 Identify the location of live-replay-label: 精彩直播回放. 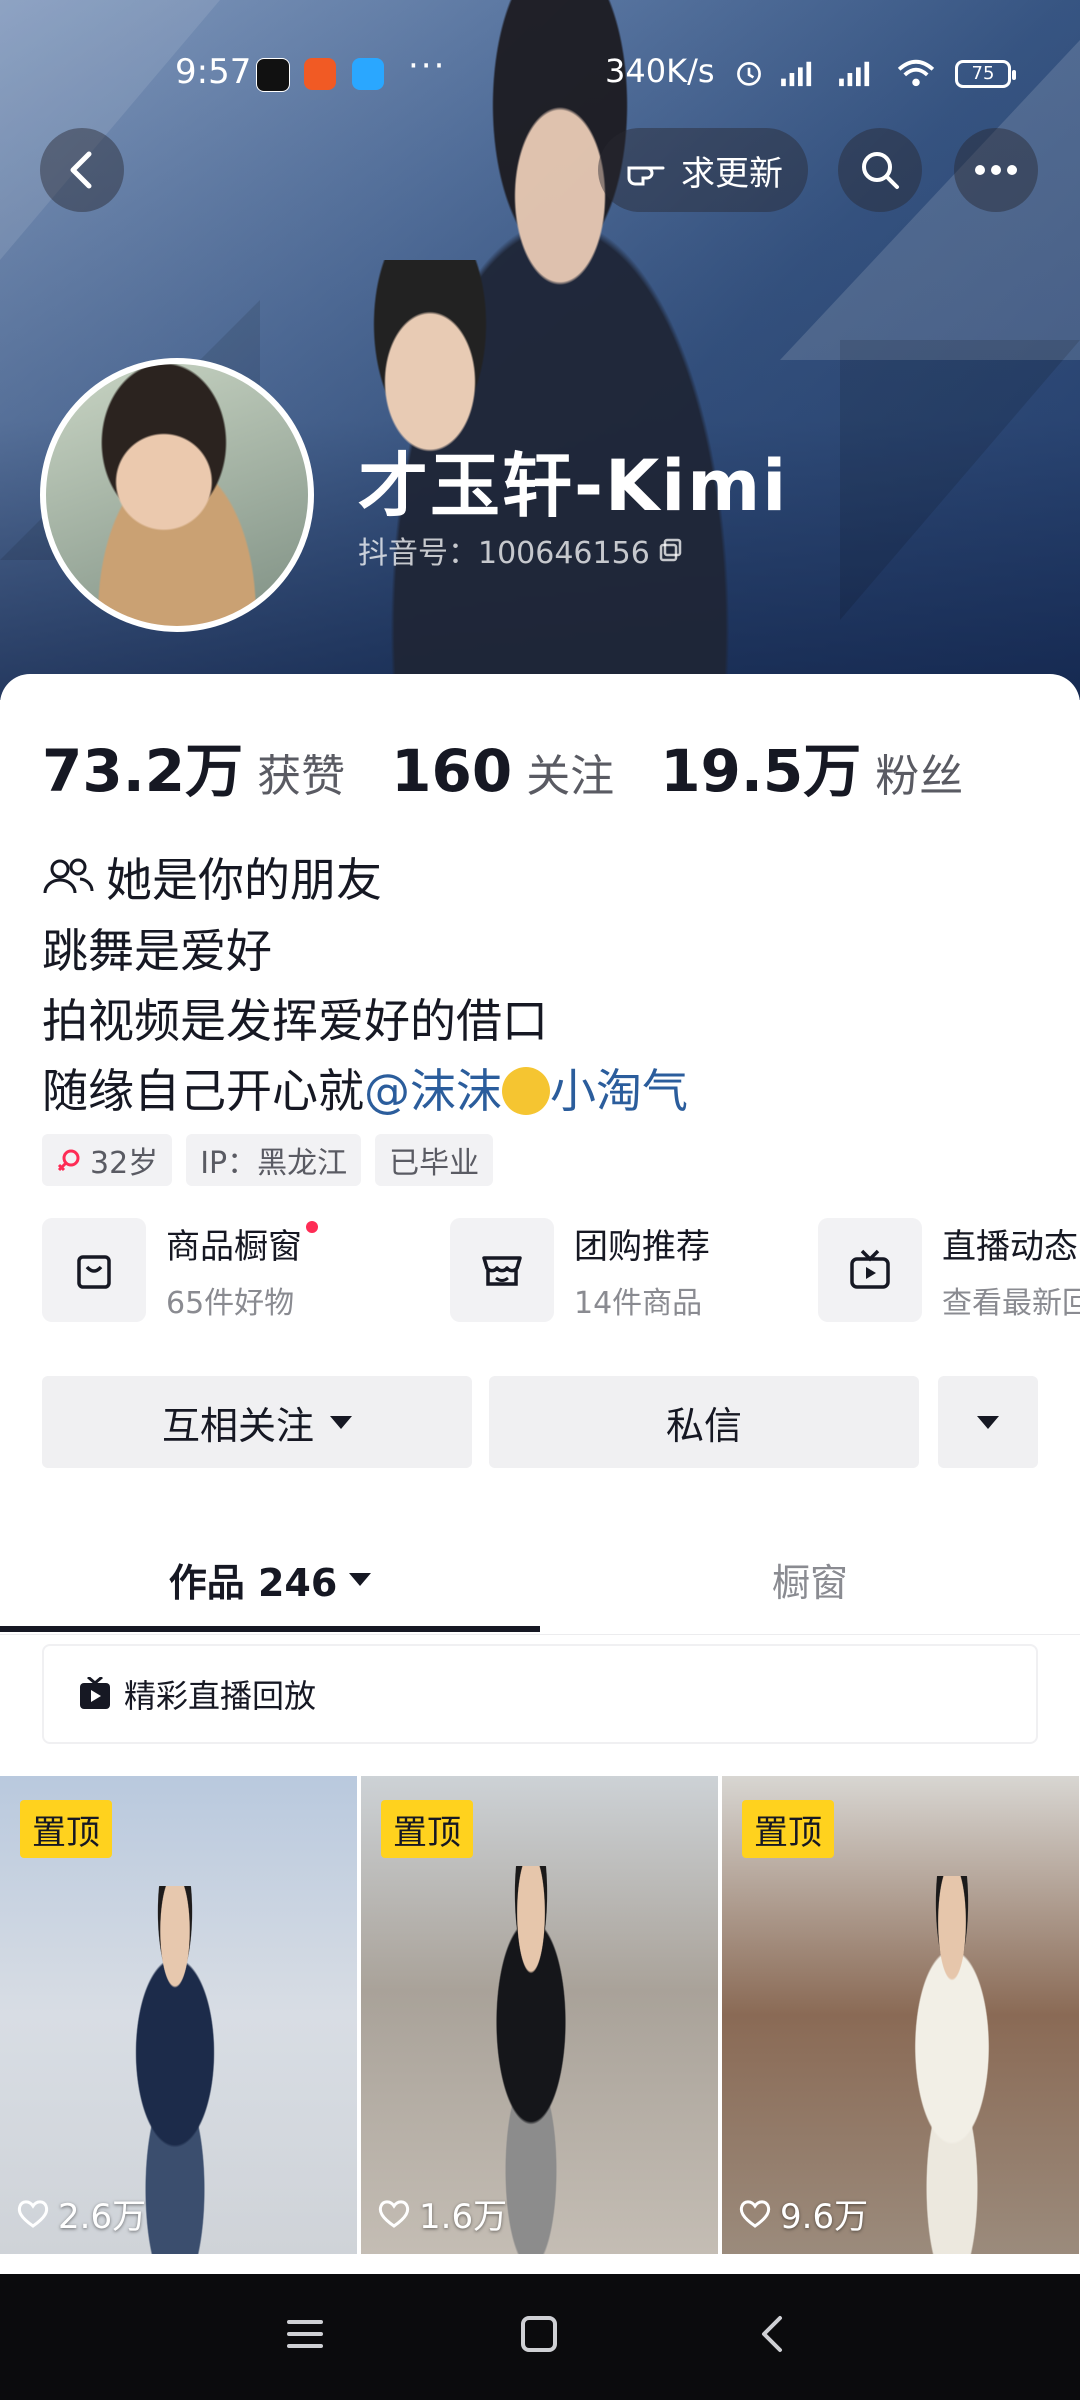
(220, 1696).